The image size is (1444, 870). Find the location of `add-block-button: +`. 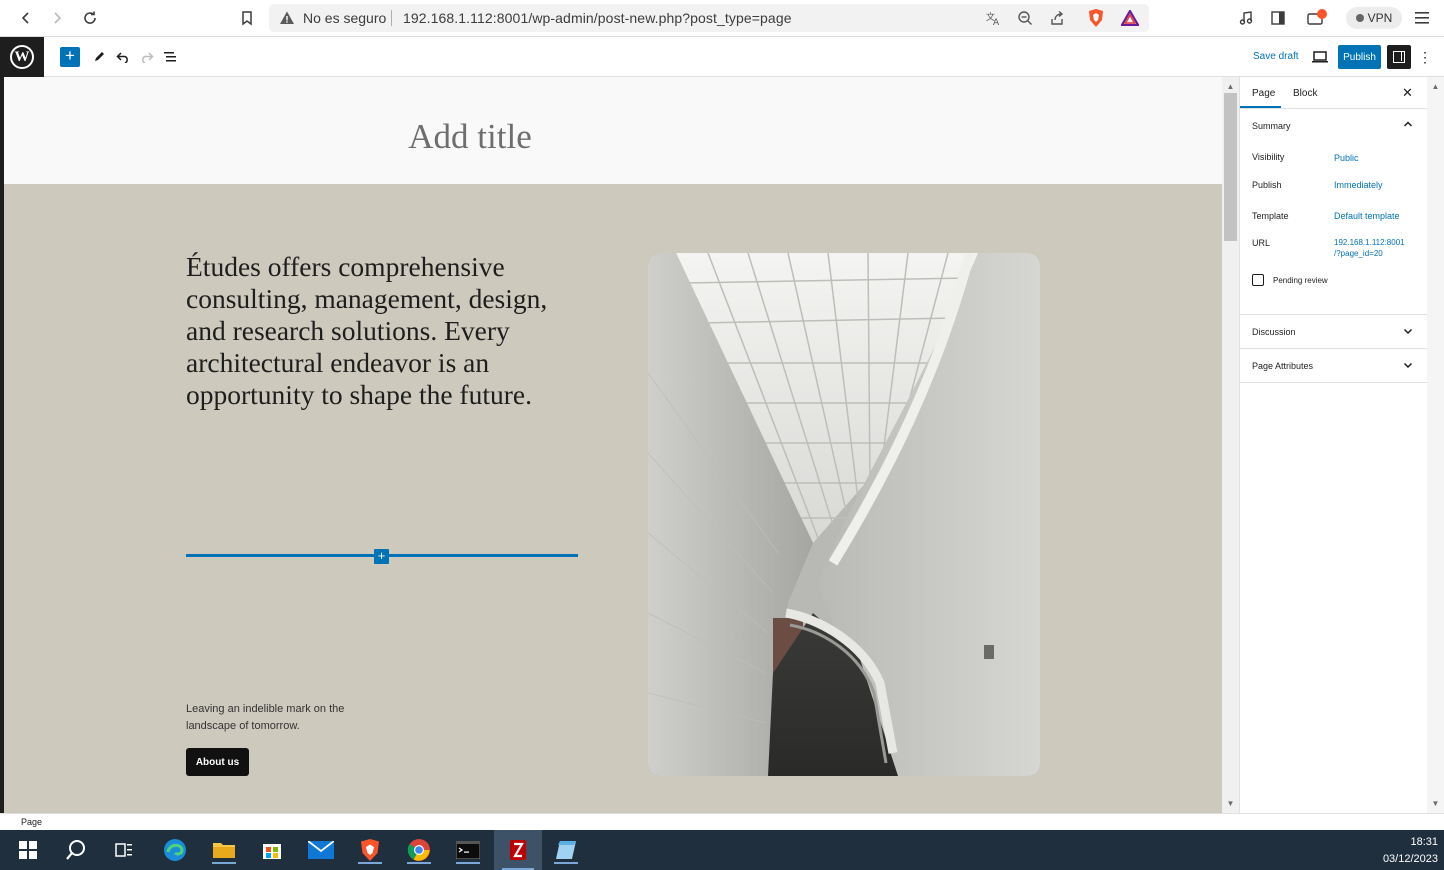

add-block-button: + is located at coordinates (70, 57).